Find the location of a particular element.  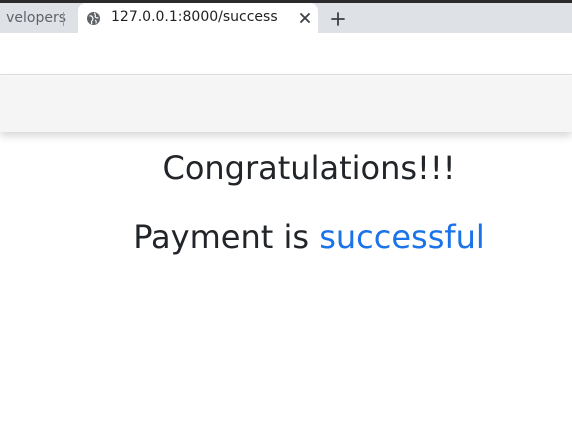

tab-strip: velopers 127.0.0.1:8000/success is located at coordinates (286, 18).